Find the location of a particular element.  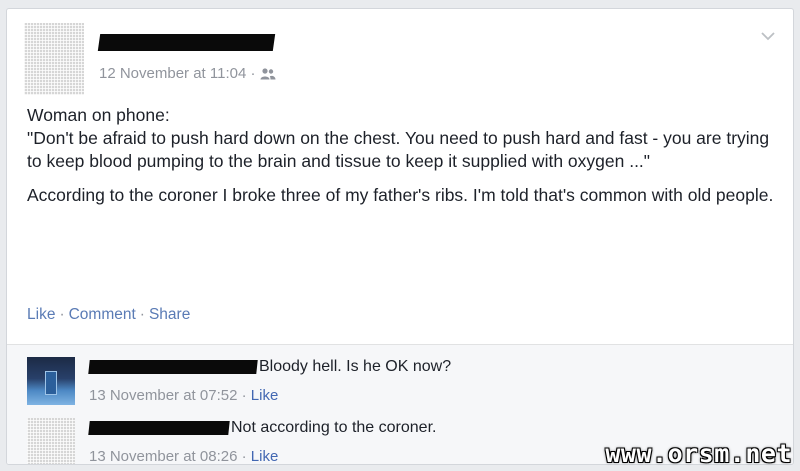

post-paragraph: Woman on phone: is located at coordinates (98, 115).